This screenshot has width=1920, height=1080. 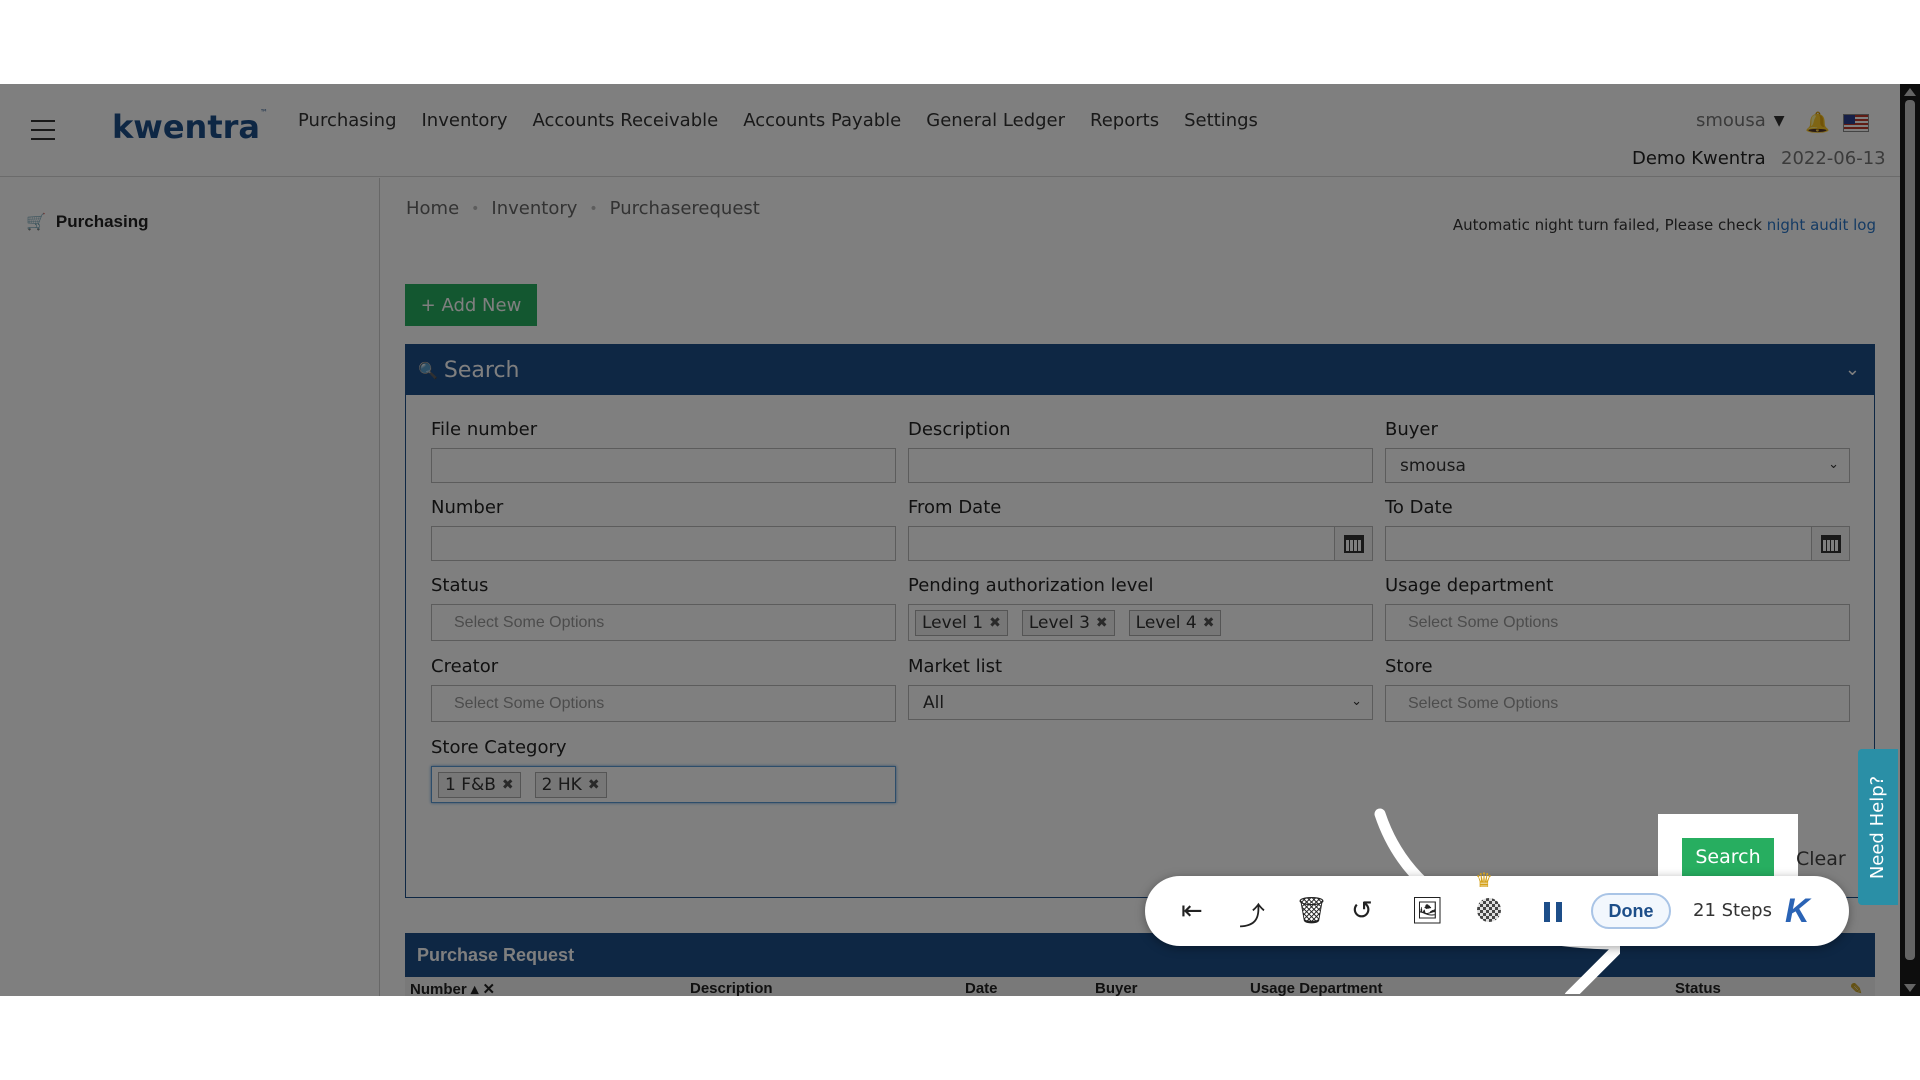 What do you see at coordinates (479, 784) in the screenshot?
I see `category-tag: 1 F&B ✖` at bounding box center [479, 784].